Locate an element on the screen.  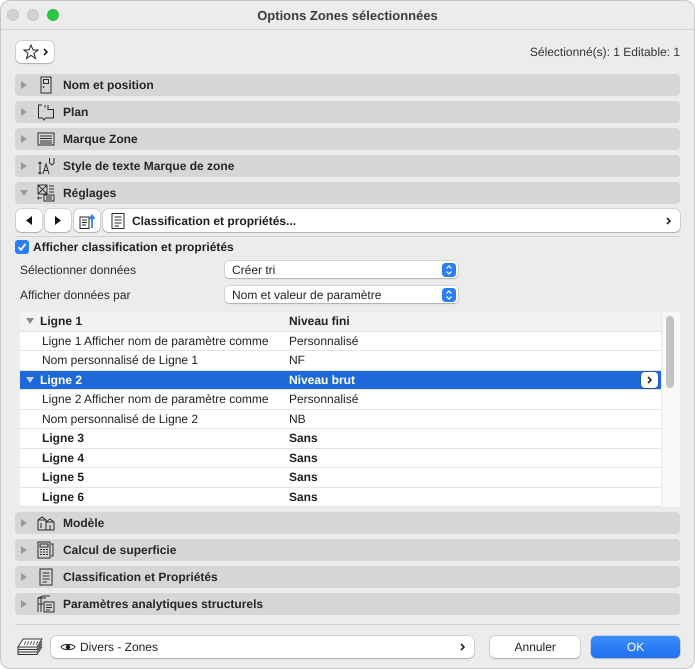
section-title: Calcul de superficie is located at coordinates (119, 550).